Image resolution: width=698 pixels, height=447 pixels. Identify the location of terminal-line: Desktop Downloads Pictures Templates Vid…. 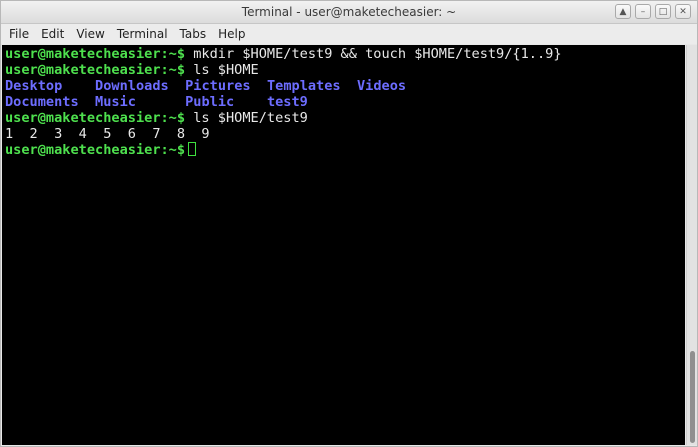
(345, 86).